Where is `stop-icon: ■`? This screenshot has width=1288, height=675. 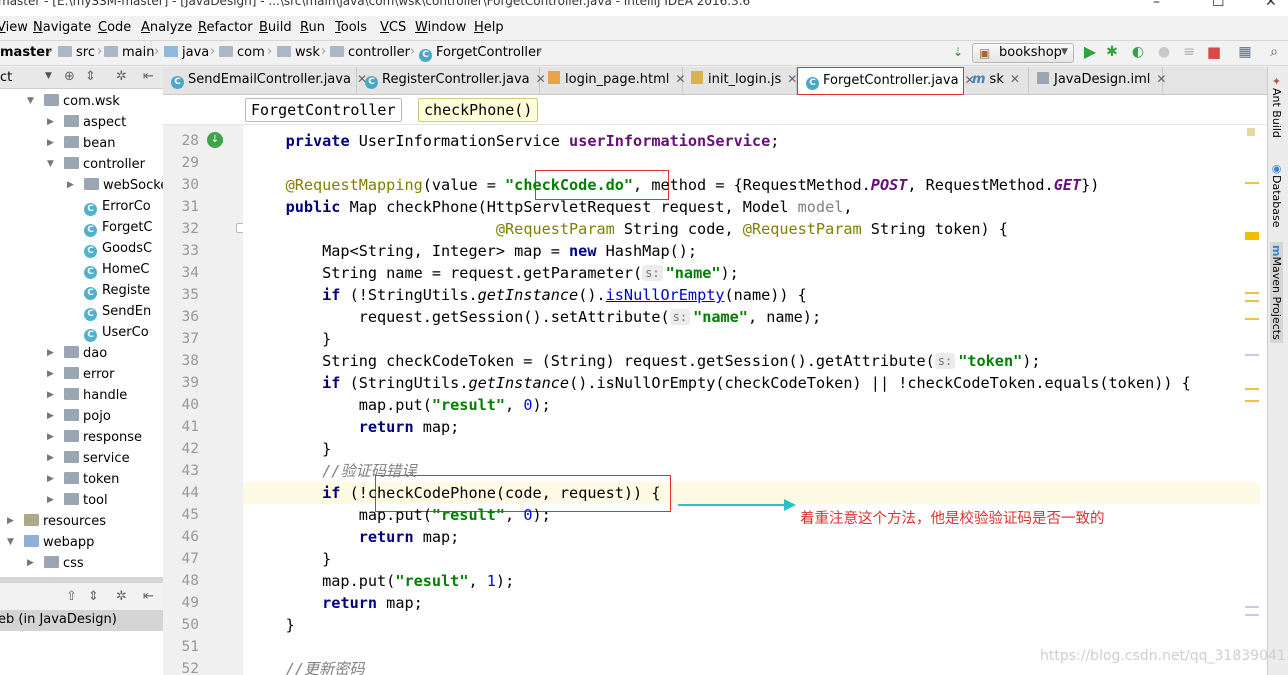
stop-icon: ■ is located at coordinates (1214, 52).